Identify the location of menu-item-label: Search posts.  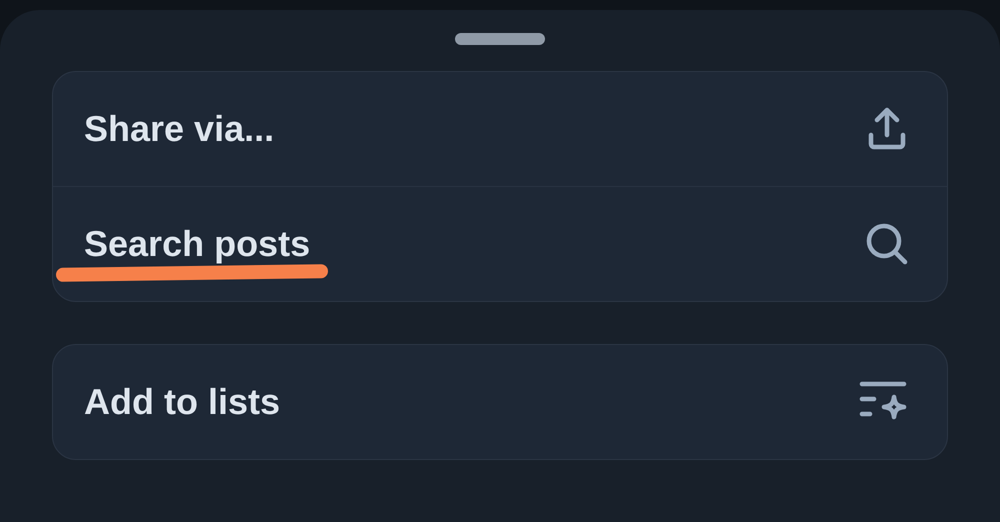
(197, 244).